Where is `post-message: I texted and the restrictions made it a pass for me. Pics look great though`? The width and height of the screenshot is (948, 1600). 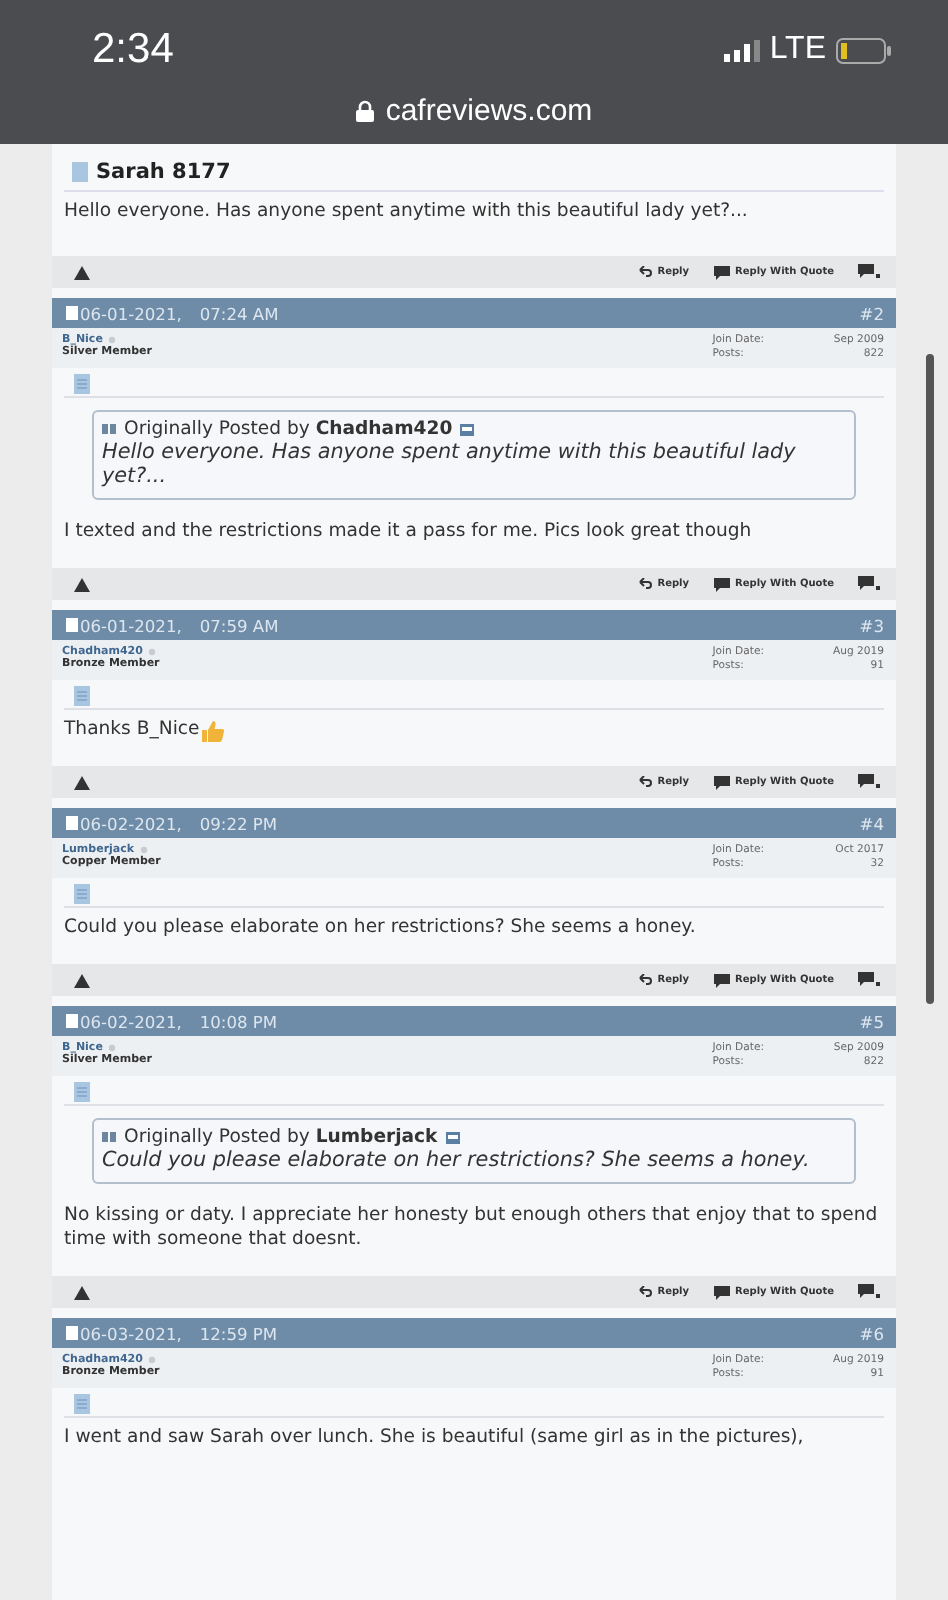 post-message: I texted and the restrictions made it a pass for me. Pics look great though is located at coordinates (408, 532).